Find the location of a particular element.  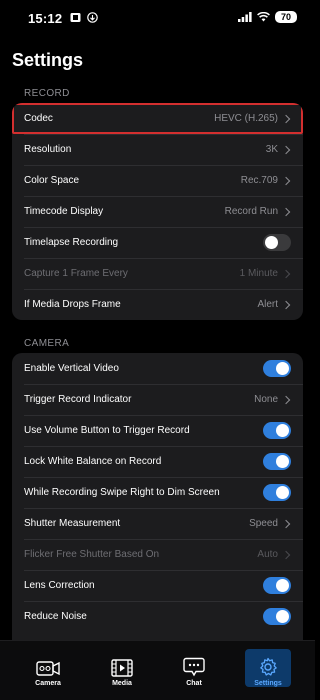

setting-row-codec: Codec HEVC (H.265) is located at coordinates (157, 118).